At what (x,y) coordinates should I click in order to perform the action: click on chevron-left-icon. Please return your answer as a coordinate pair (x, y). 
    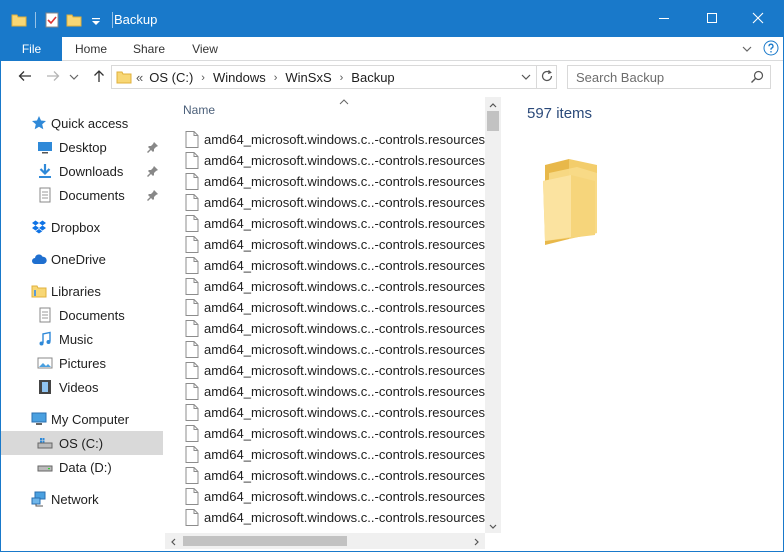
    Looking at the image, I should click on (173, 541).